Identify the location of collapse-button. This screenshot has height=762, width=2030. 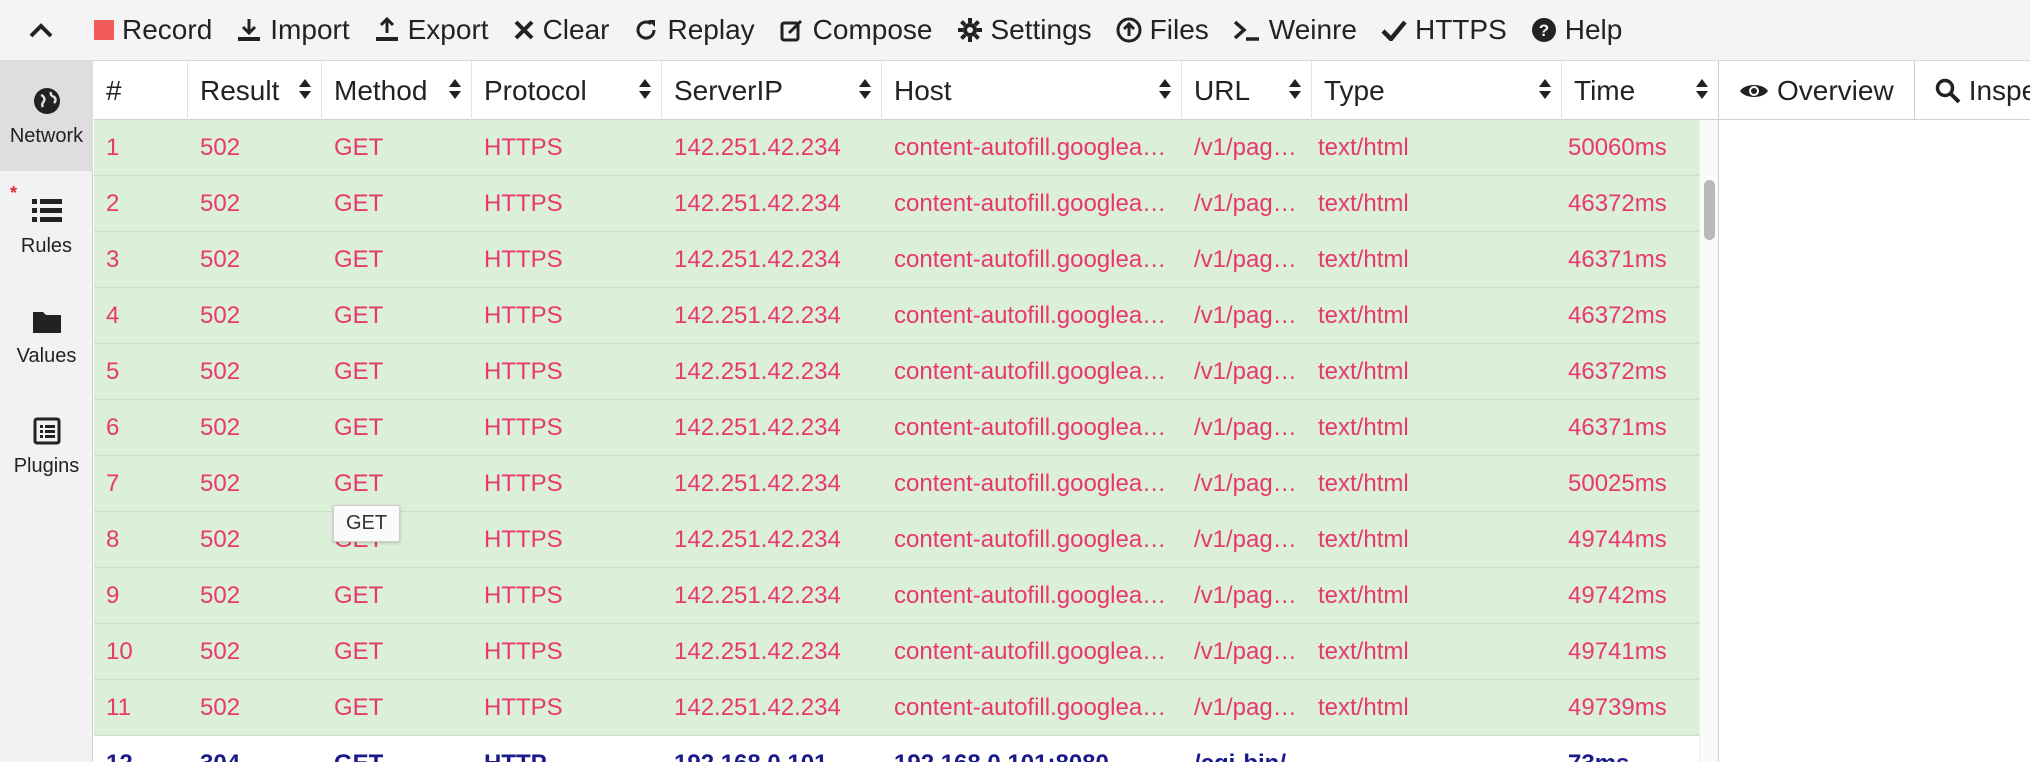
(41, 30).